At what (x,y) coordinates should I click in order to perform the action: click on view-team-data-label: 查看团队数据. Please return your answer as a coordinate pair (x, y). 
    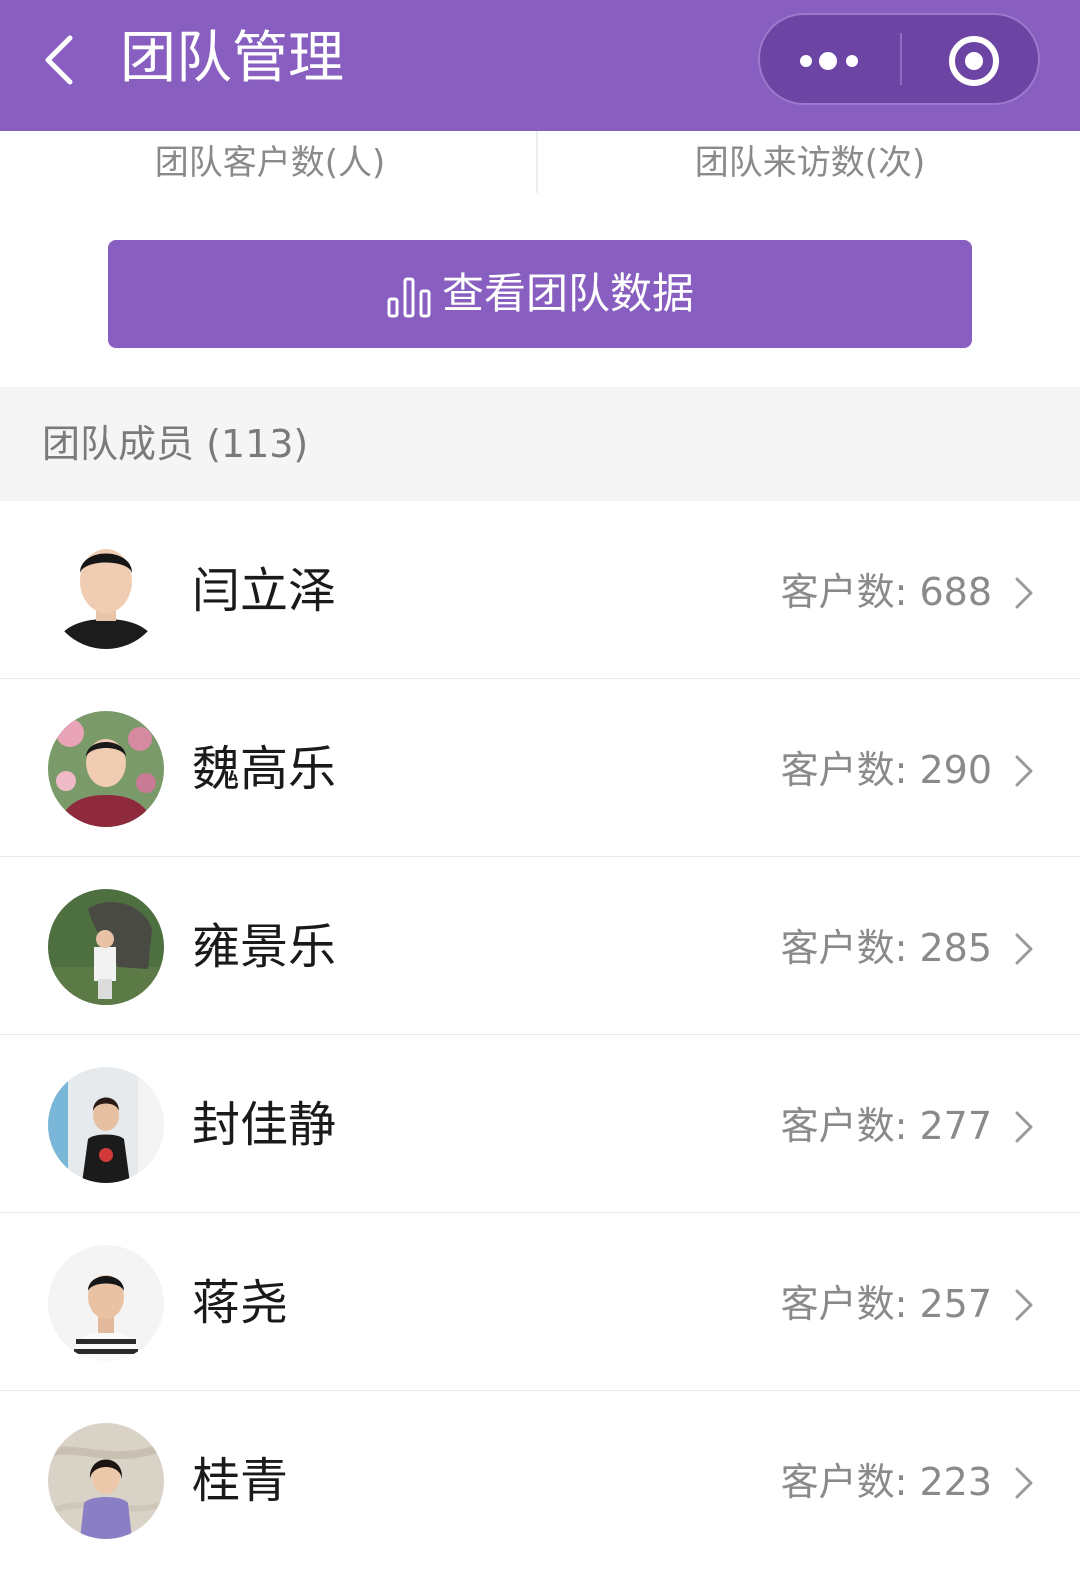
    Looking at the image, I should click on (567, 293).